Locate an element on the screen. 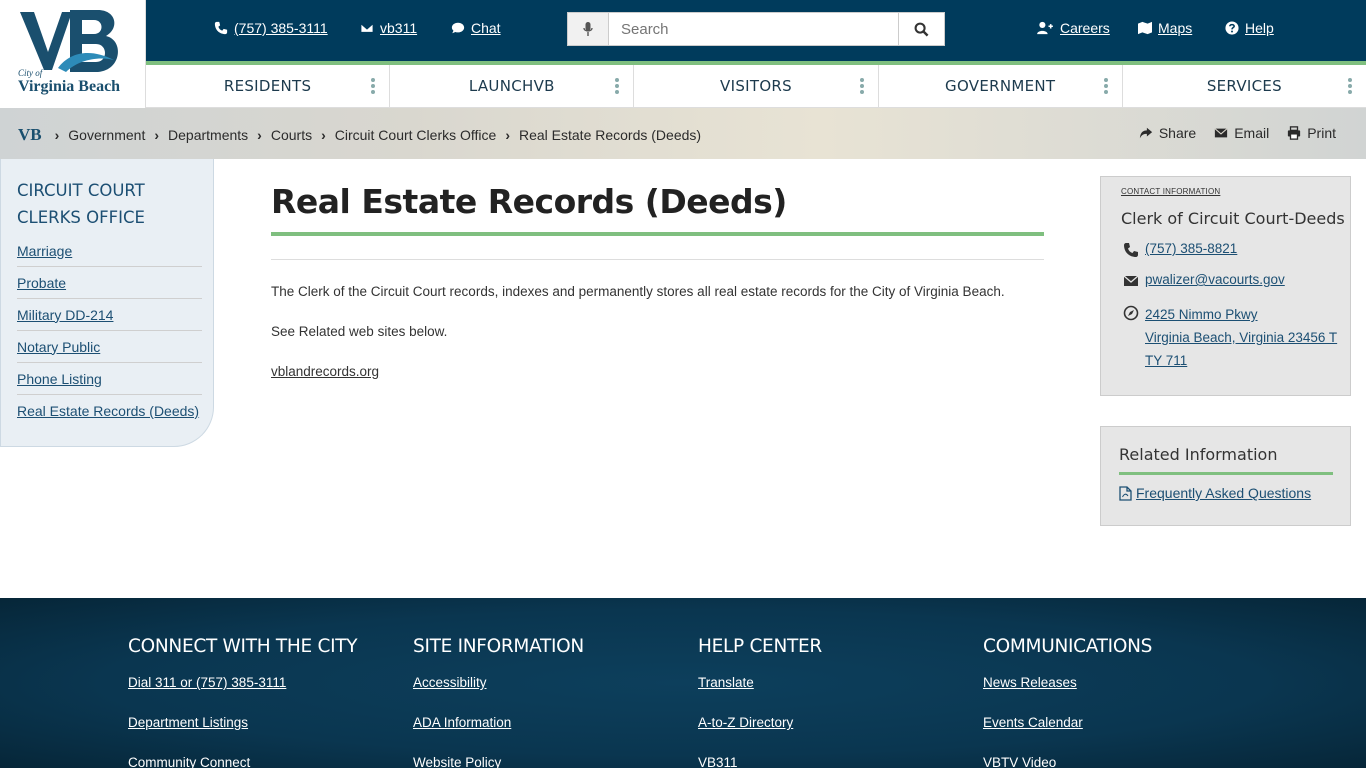 Image resolution: width=1366 pixels, height=768 pixels. print-button: Print is located at coordinates (1311, 133).